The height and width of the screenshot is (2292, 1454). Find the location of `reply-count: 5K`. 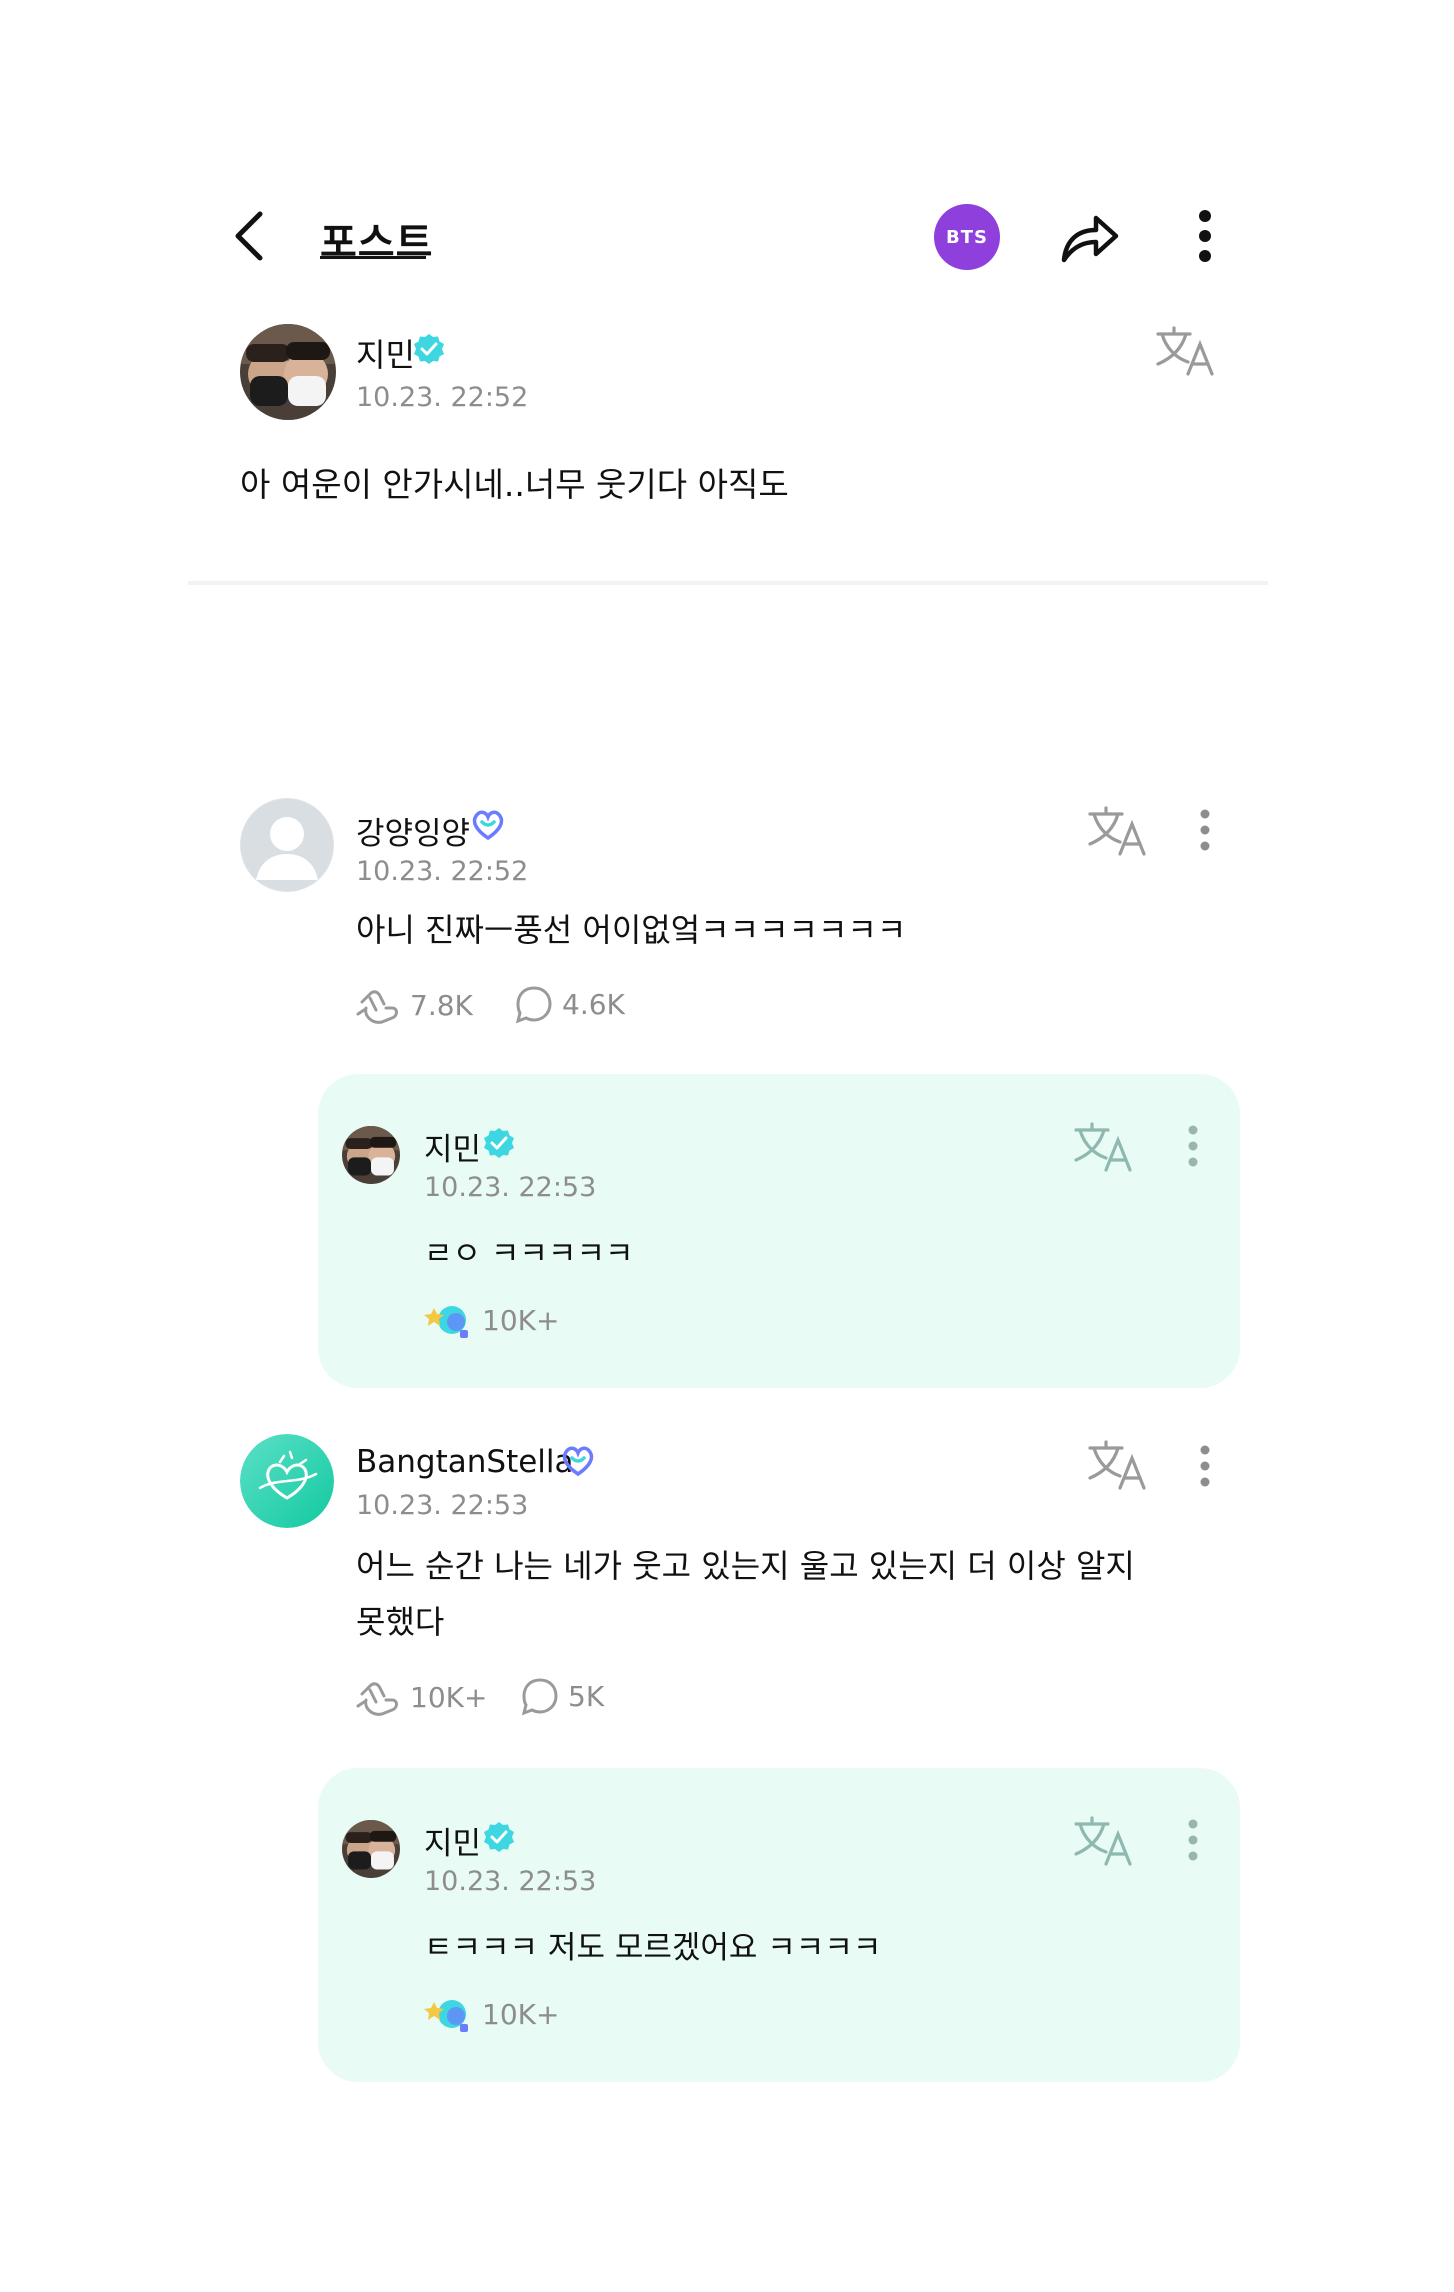

reply-count: 5K is located at coordinates (562, 1696).